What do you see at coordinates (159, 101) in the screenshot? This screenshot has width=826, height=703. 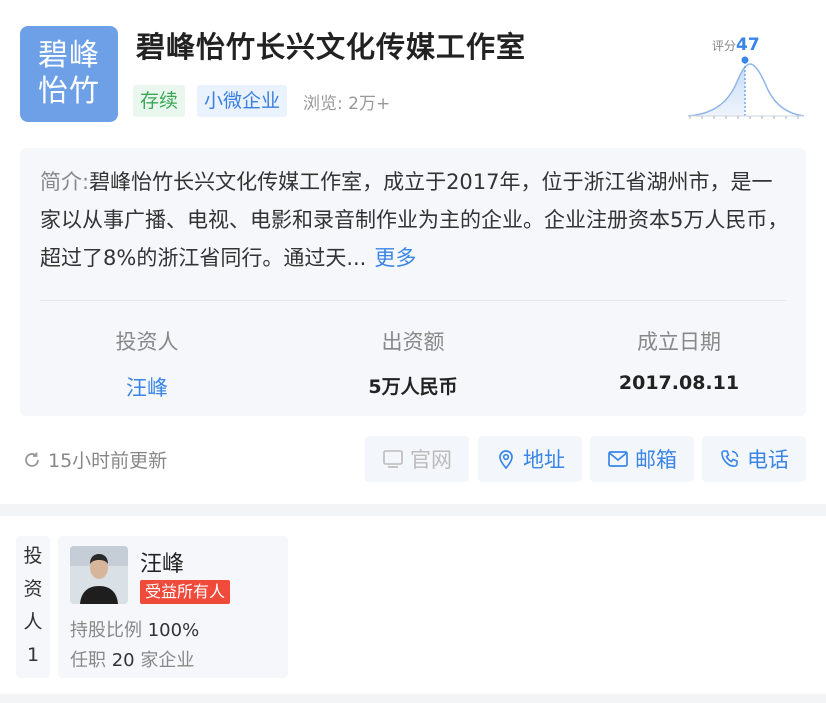 I see `status-tag: 存续` at bounding box center [159, 101].